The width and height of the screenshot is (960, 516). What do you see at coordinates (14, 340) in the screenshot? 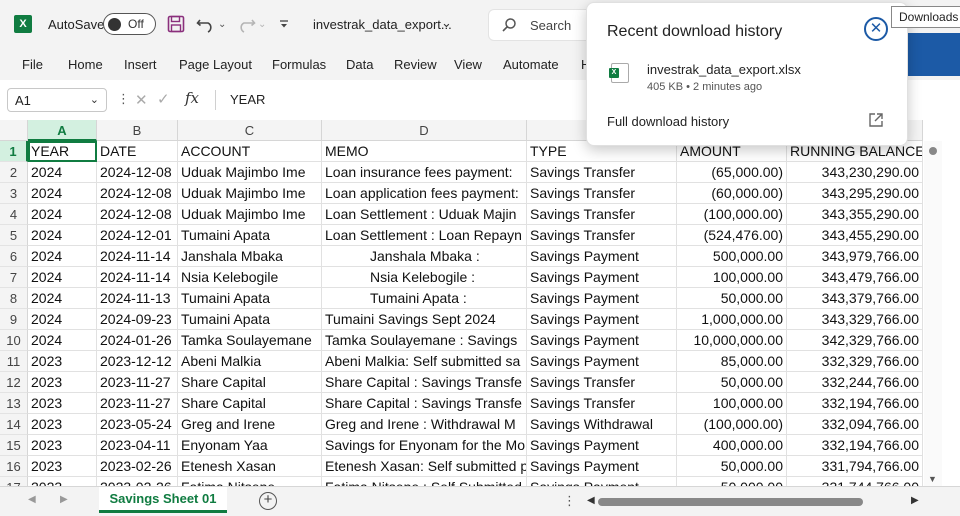
I see `row-header: 10` at bounding box center [14, 340].